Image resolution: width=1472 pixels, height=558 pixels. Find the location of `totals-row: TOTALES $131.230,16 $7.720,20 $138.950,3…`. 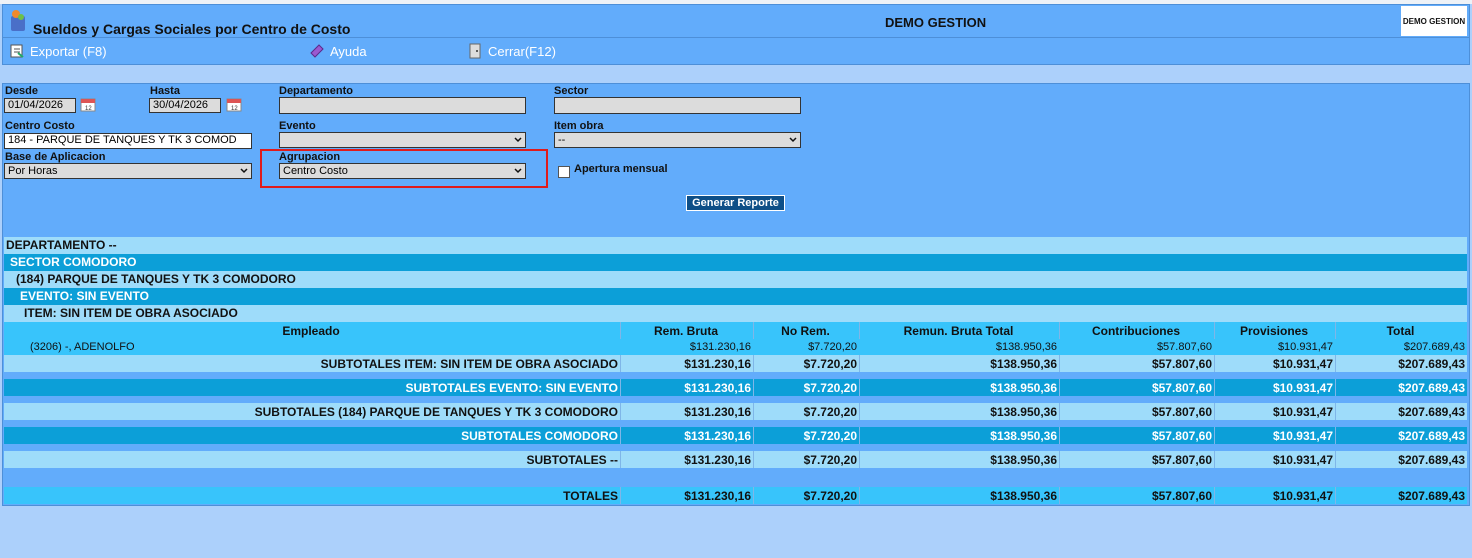

totals-row: TOTALES $131.230,16 $7.720,20 $138.950,3… is located at coordinates (735, 495).